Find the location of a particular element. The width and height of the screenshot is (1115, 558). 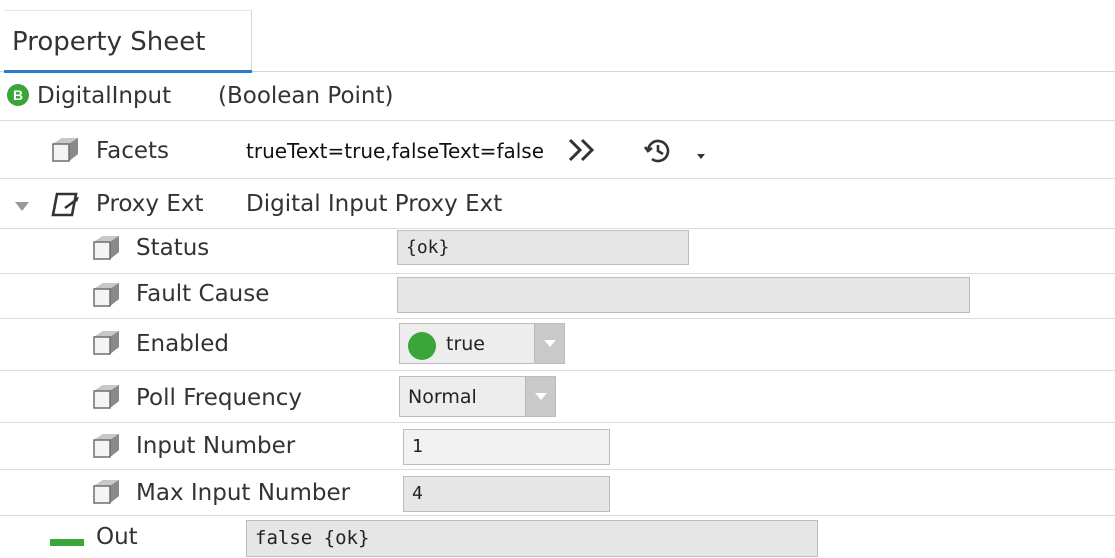

property-row-fault-cause: Fault Cause is located at coordinates (557, 296).